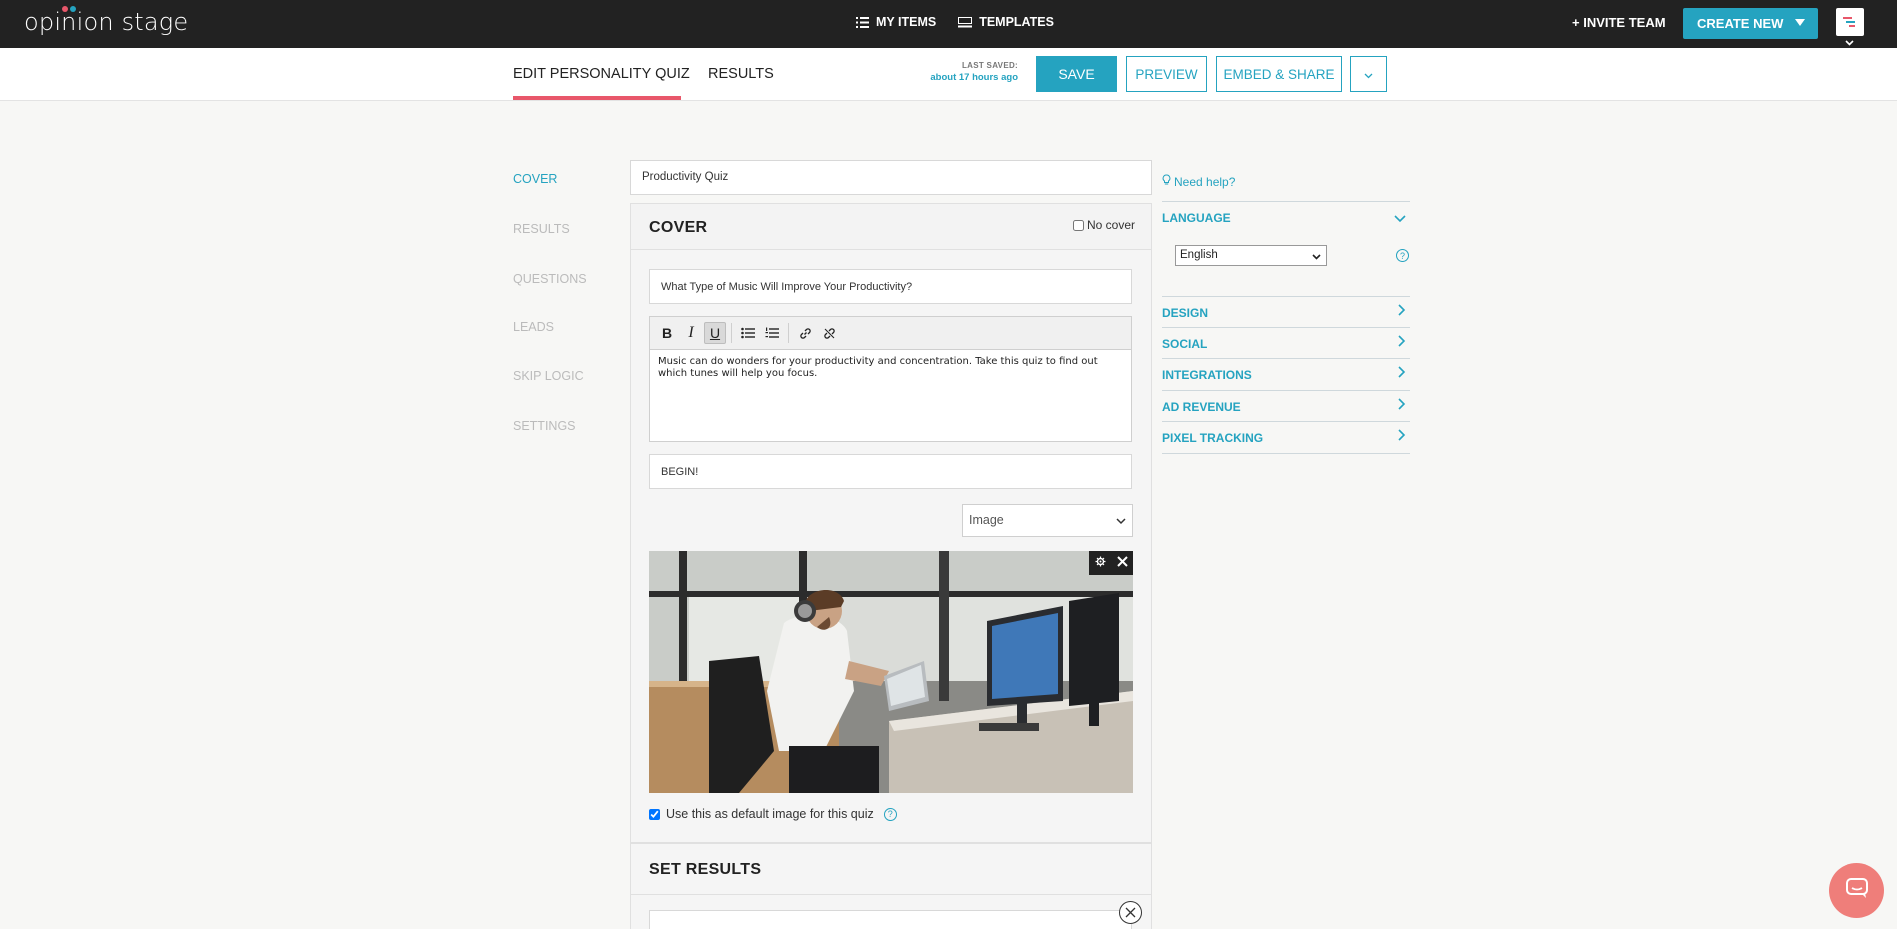 Image resolution: width=1897 pixels, height=929 pixels. I want to click on section-social: SOCIAL, so click(1184, 344).